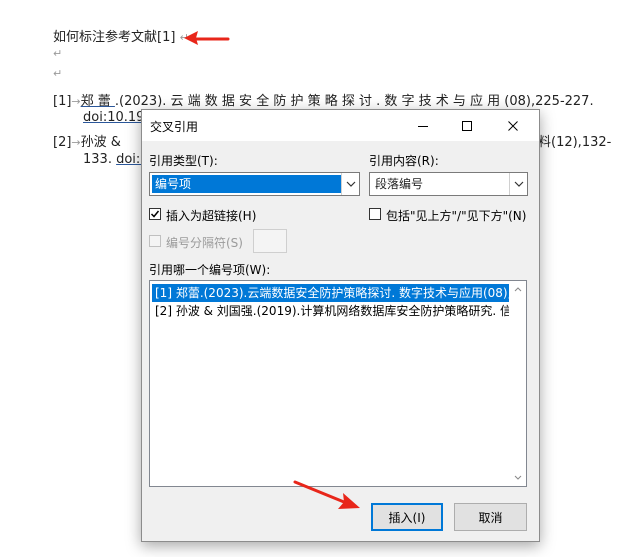 This screenshot has width=621, height=557. I want to click on insert-hyperlink-checkbox, so click(155, 214).